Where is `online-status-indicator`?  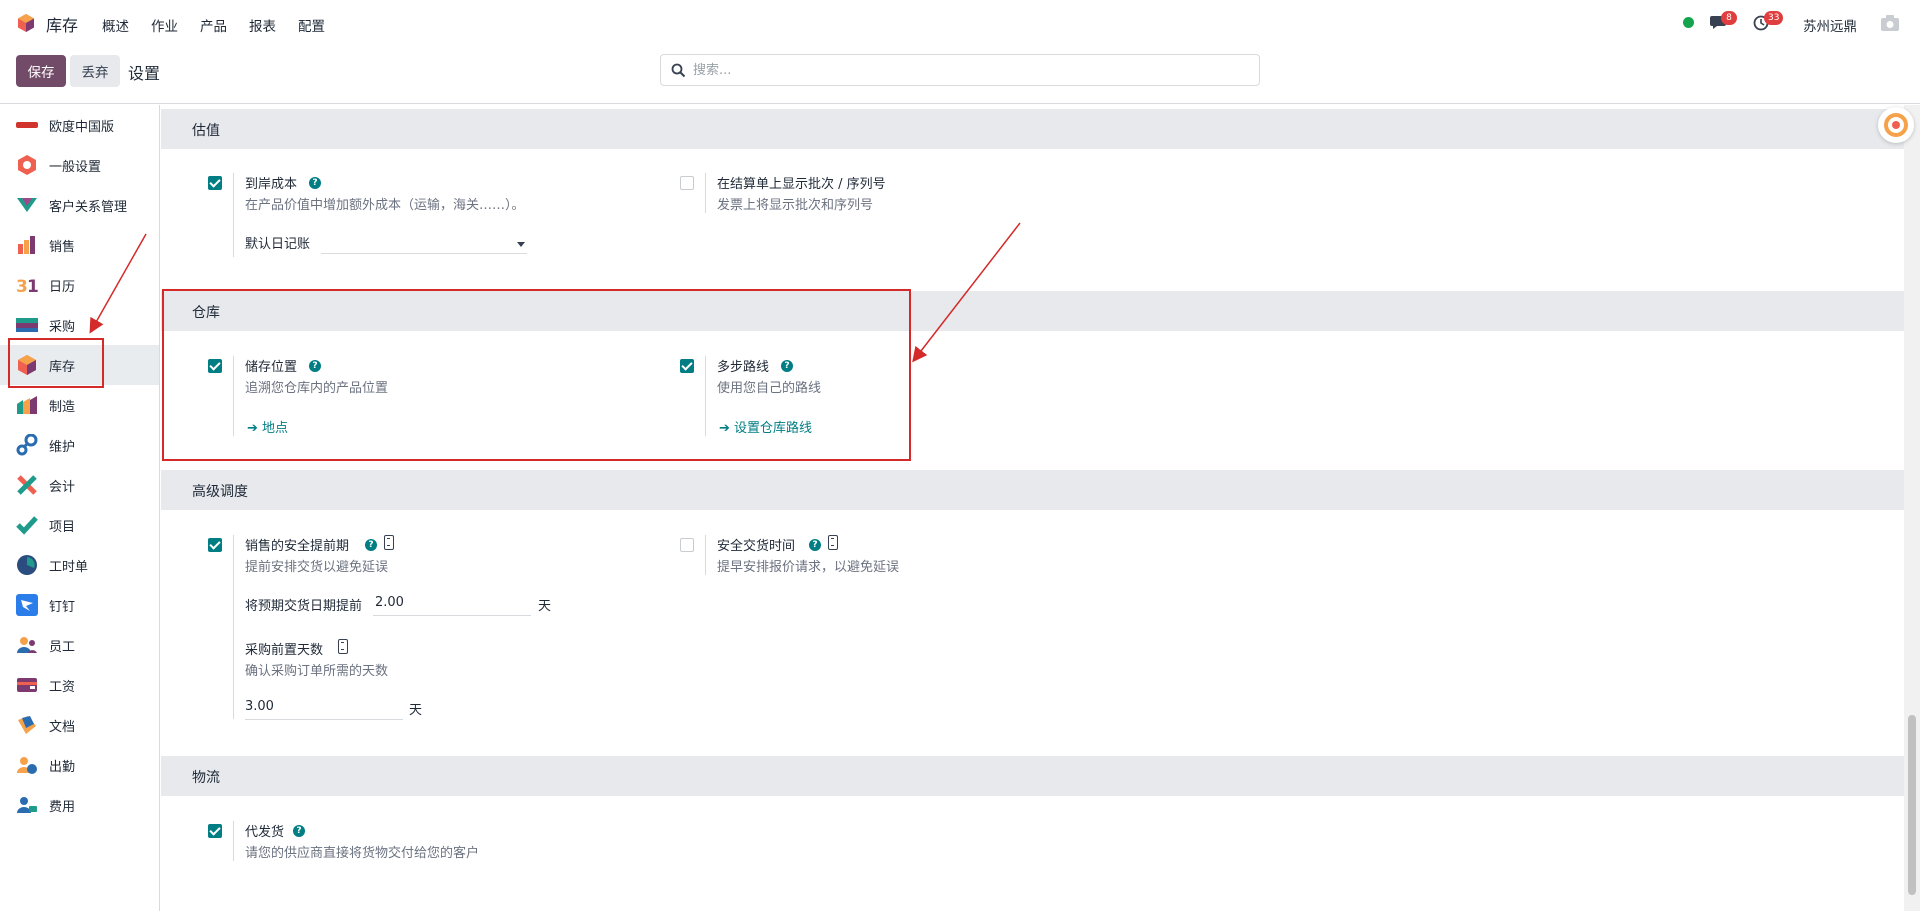 online-status-indicator is located at coordinates (1688, 22).